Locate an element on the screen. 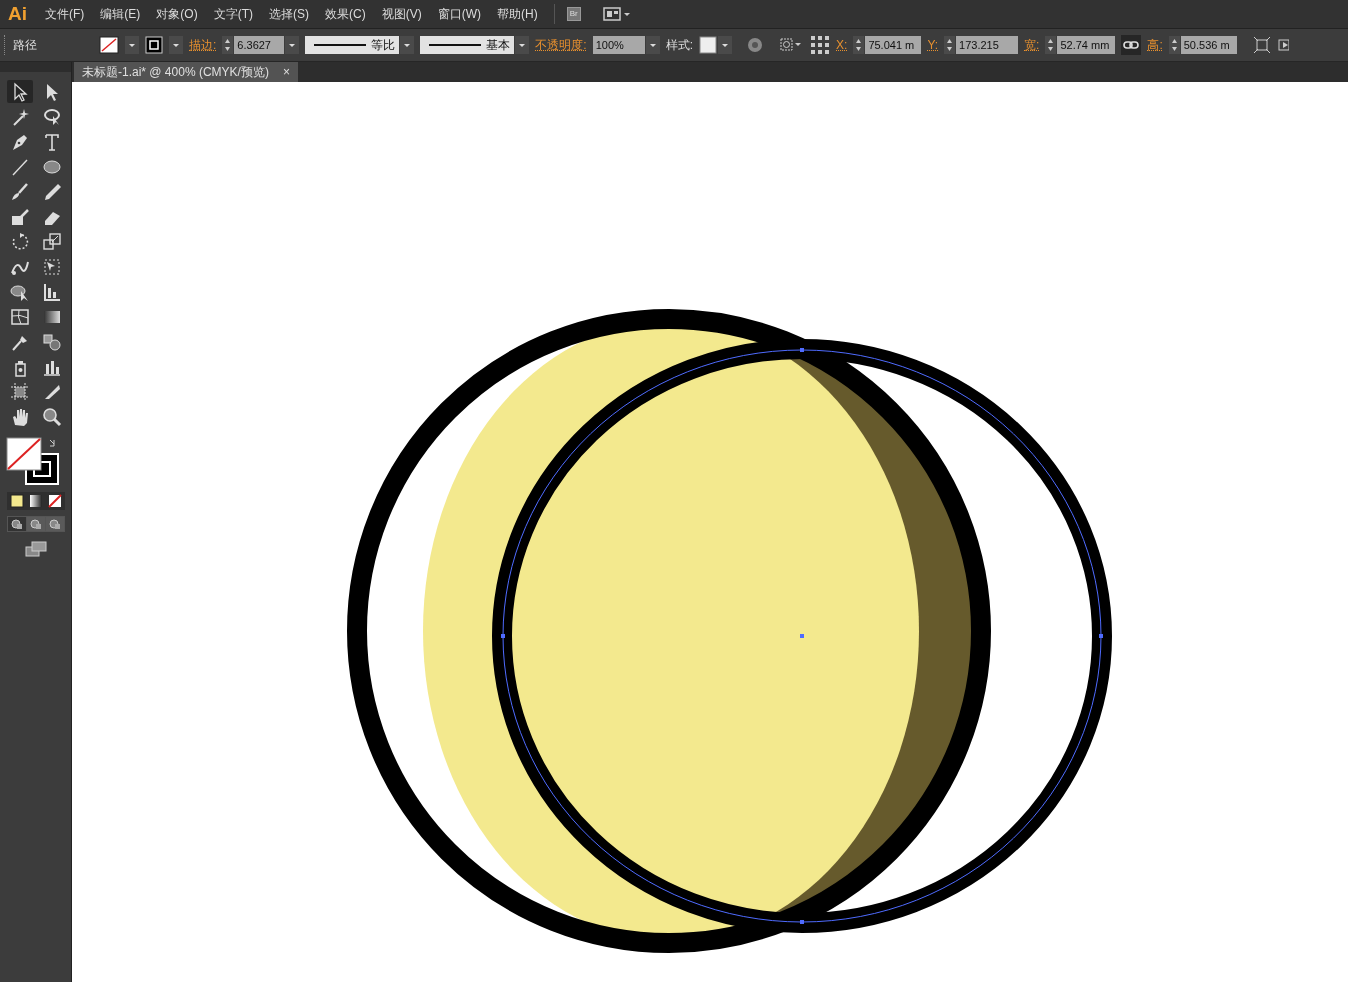  menu-item: 文件(F) is located at coordinates (65, 14).